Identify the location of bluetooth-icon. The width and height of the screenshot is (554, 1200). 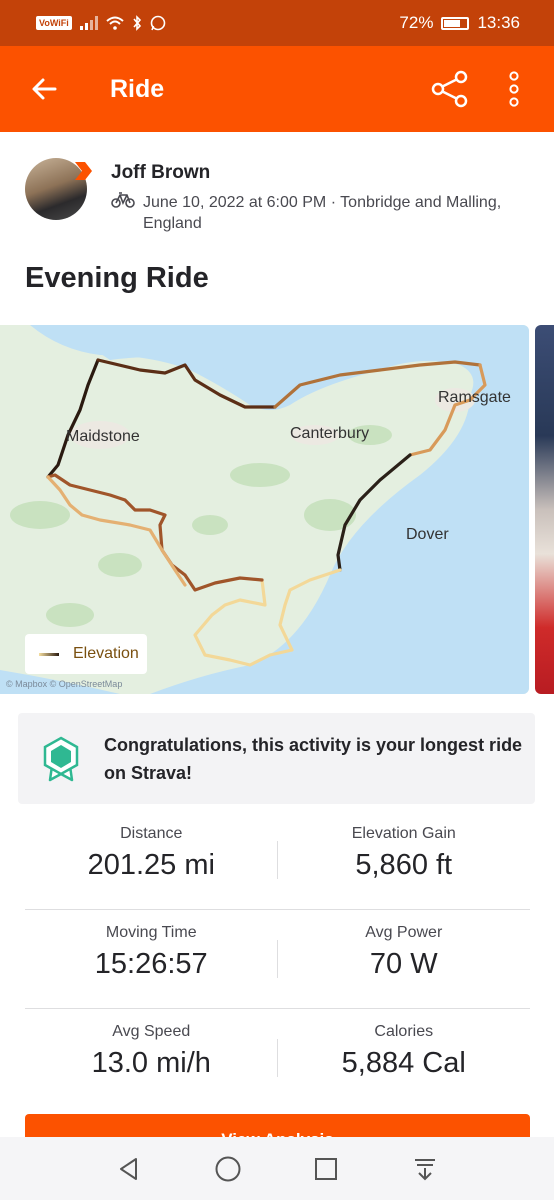
(137, 23).